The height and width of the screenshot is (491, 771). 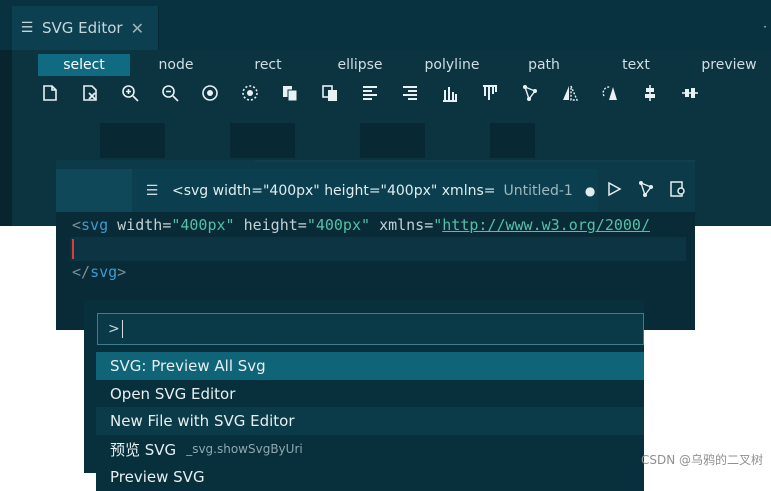 I want to click on token-bracket: >, so click(x=122, y=272).